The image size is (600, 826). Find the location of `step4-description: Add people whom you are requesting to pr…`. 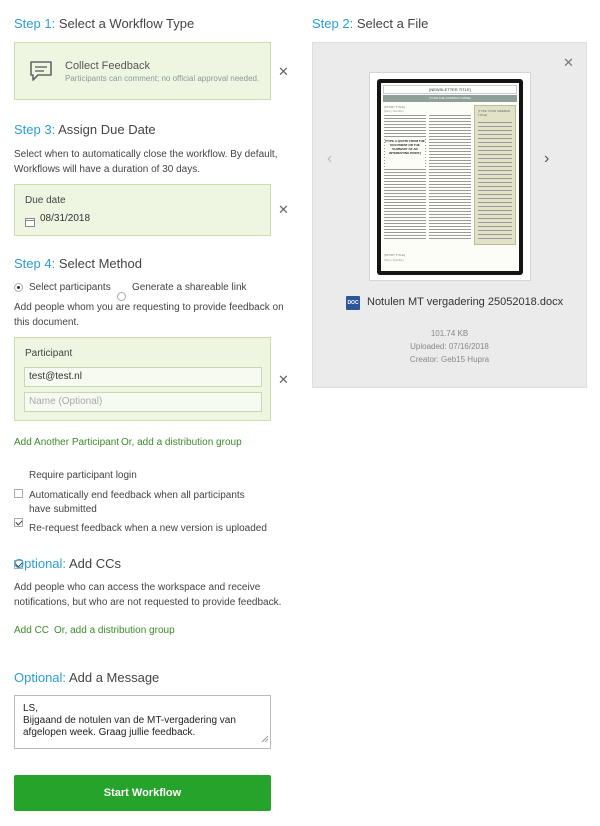

step4-description: Add people whom you are requesting to pr… is located at coordinates (149, 315).